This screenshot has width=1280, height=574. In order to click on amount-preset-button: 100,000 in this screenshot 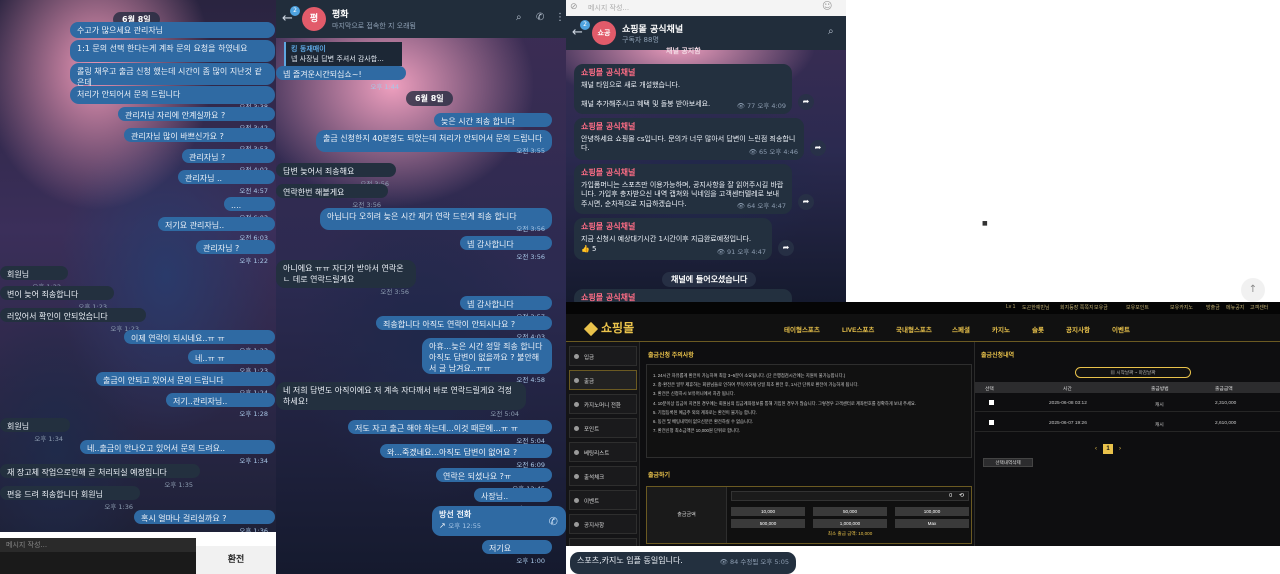, I will do `click(932, 511)`.